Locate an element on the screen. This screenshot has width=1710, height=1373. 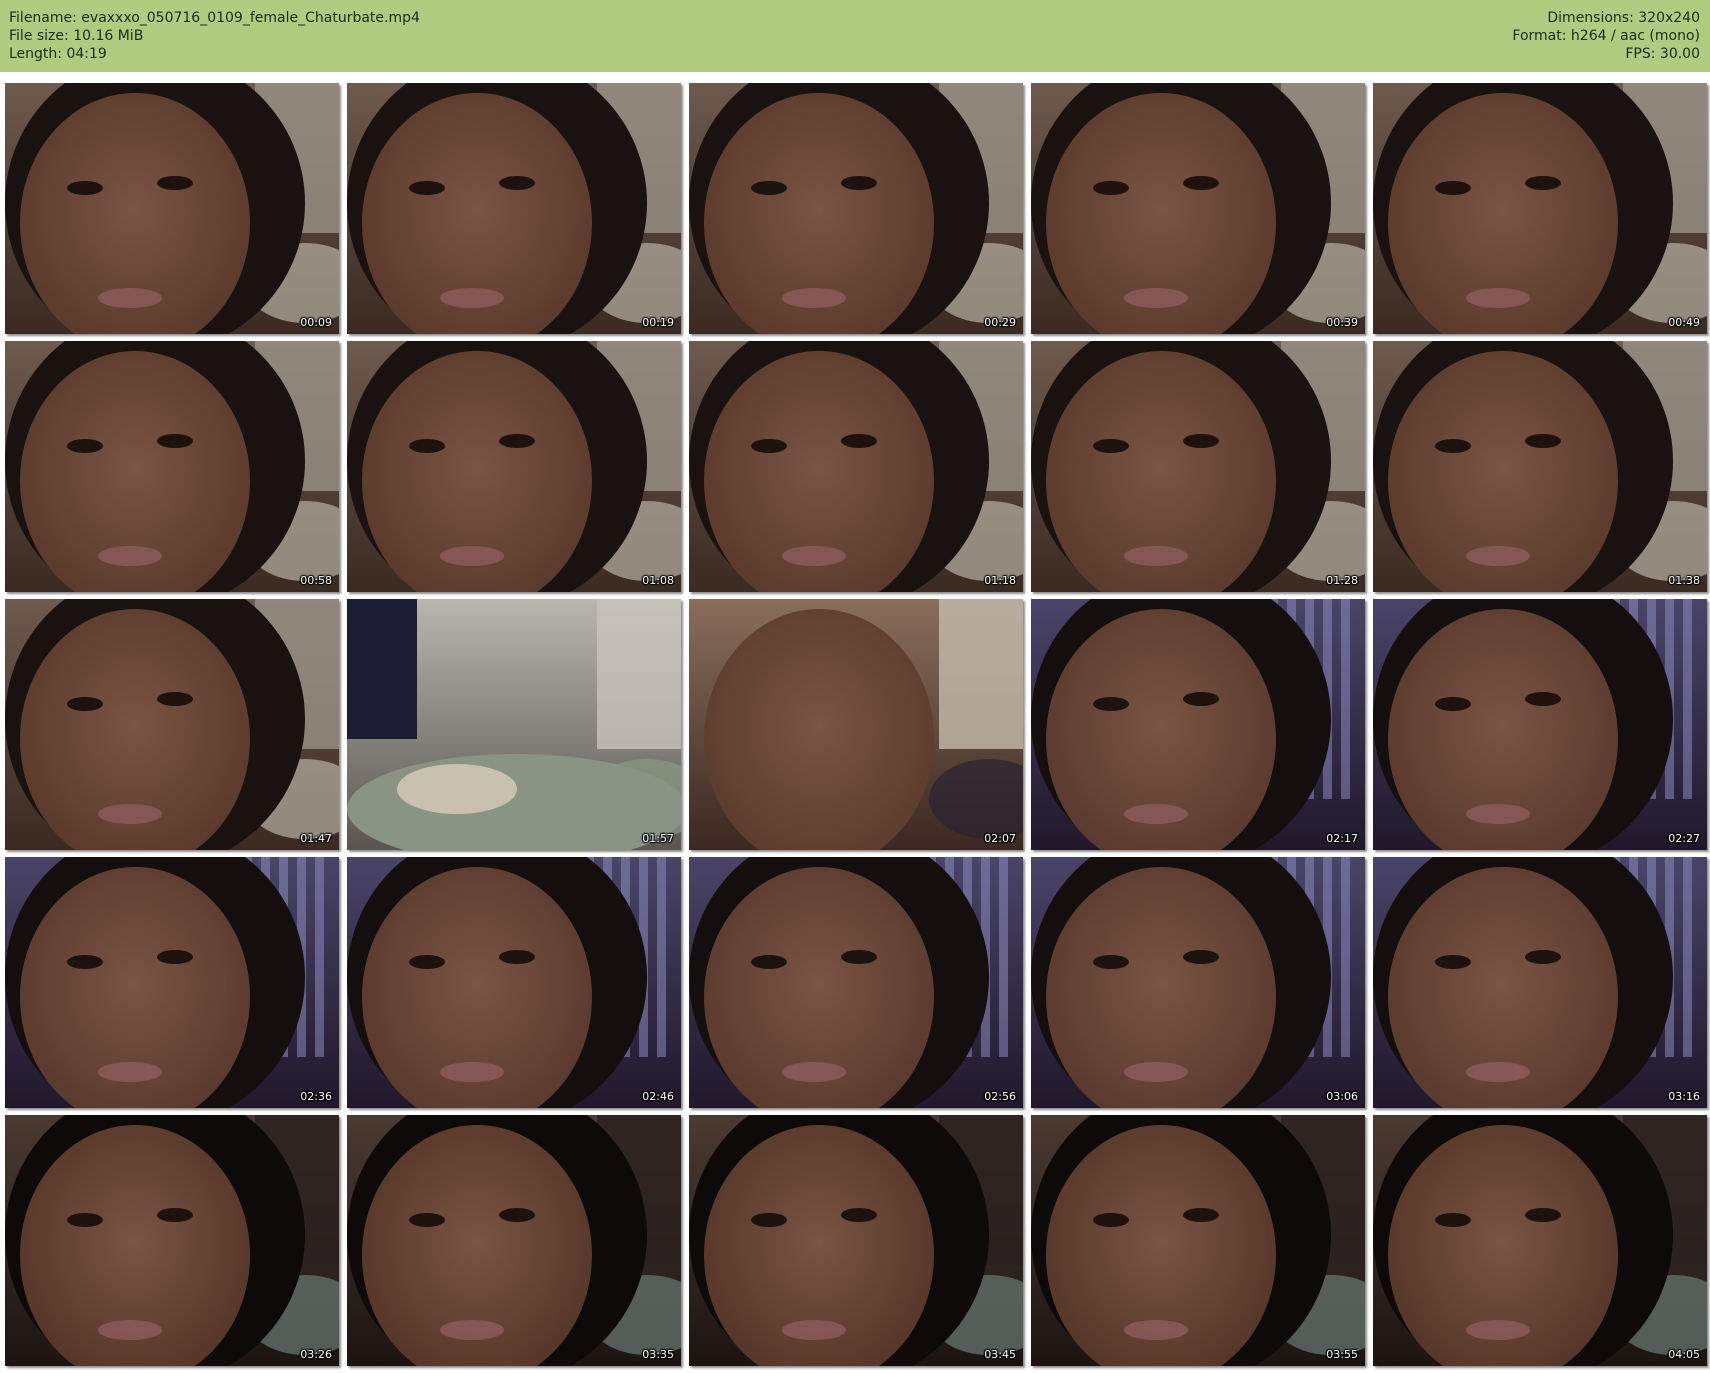
timestamp-label: 02:46 is located at coordinates (658, 1096).